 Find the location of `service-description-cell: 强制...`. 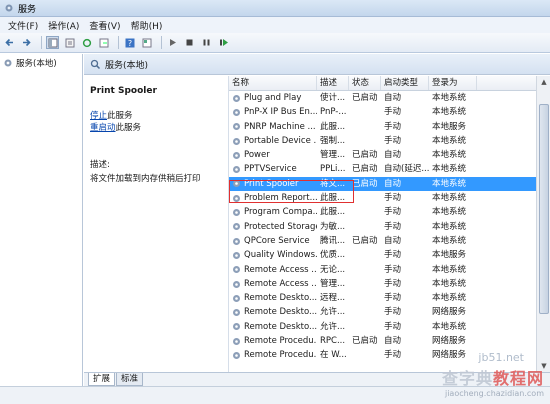

service-description-cell: 强制... is located at coordinates (333, 140).